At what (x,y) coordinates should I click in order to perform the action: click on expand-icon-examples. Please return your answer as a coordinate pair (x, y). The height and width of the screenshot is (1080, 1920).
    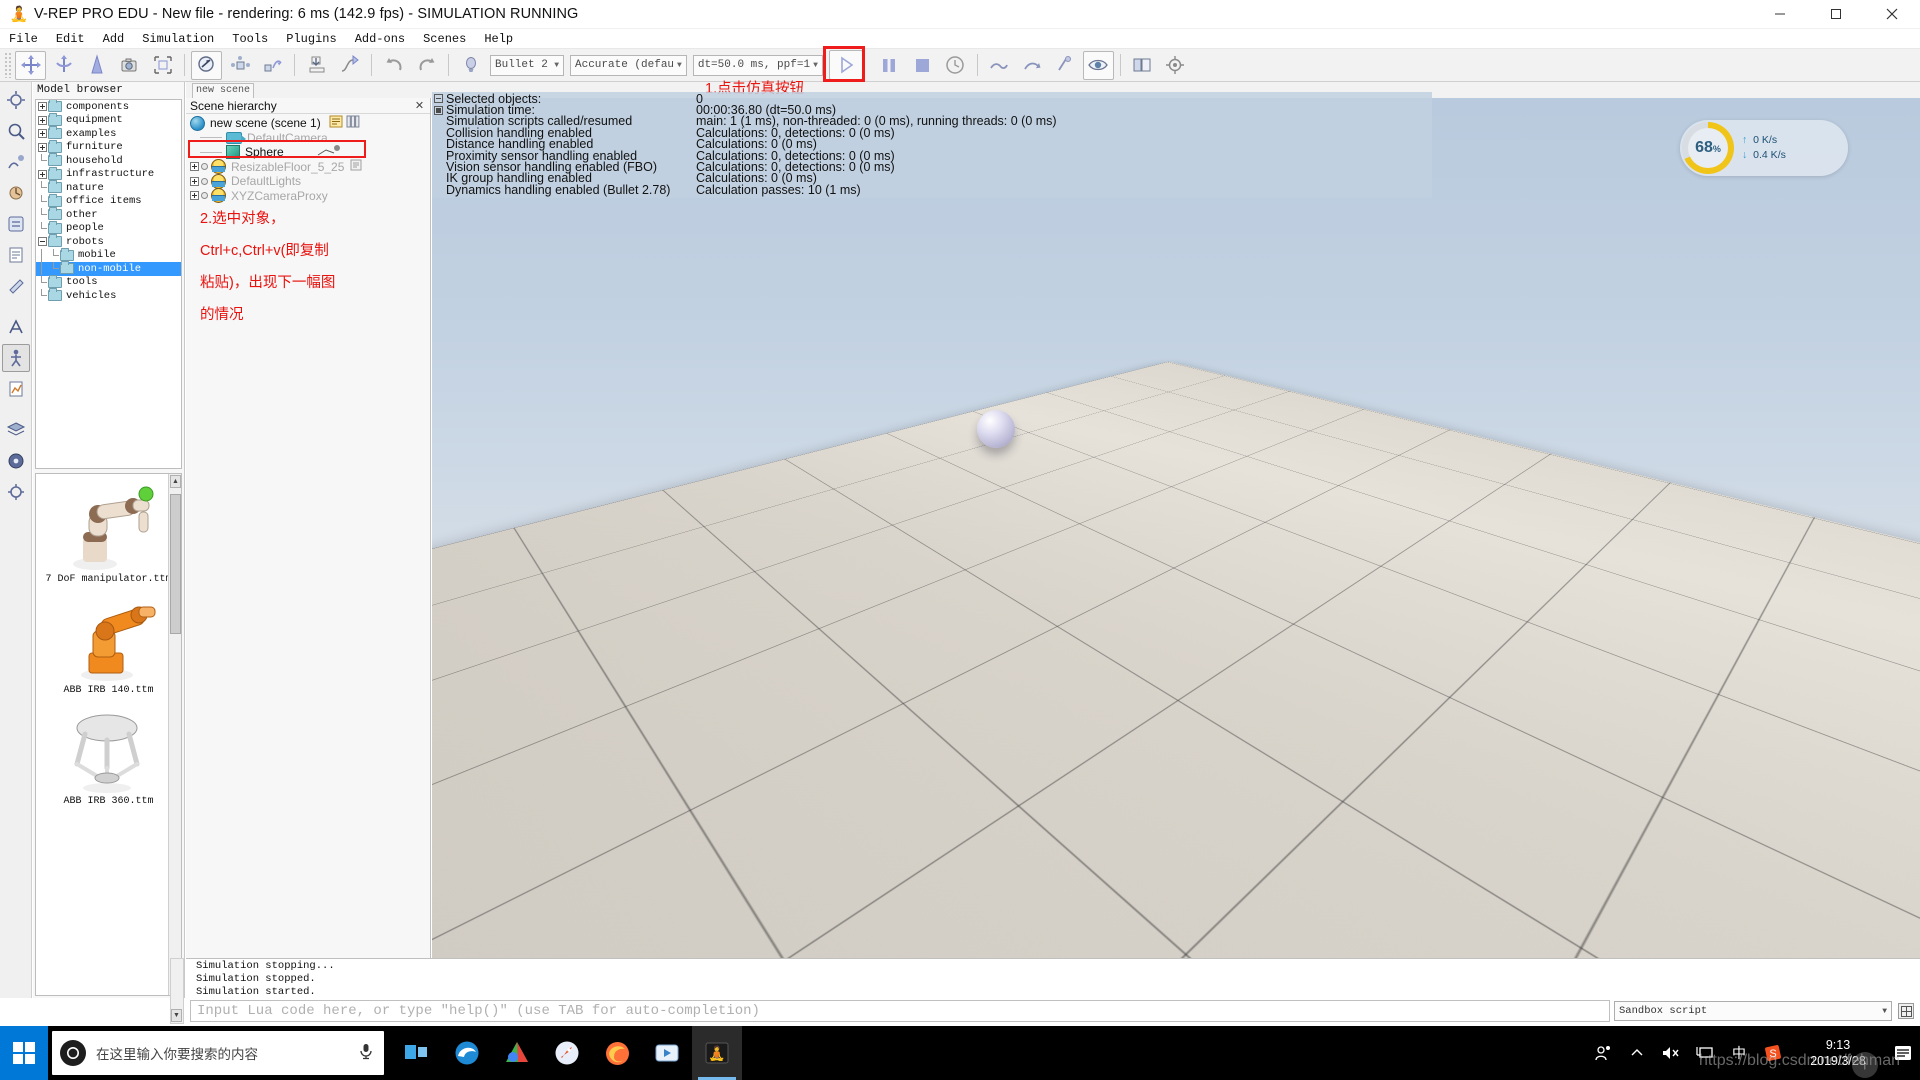
    Looking at the image, I should click on (42, 134).